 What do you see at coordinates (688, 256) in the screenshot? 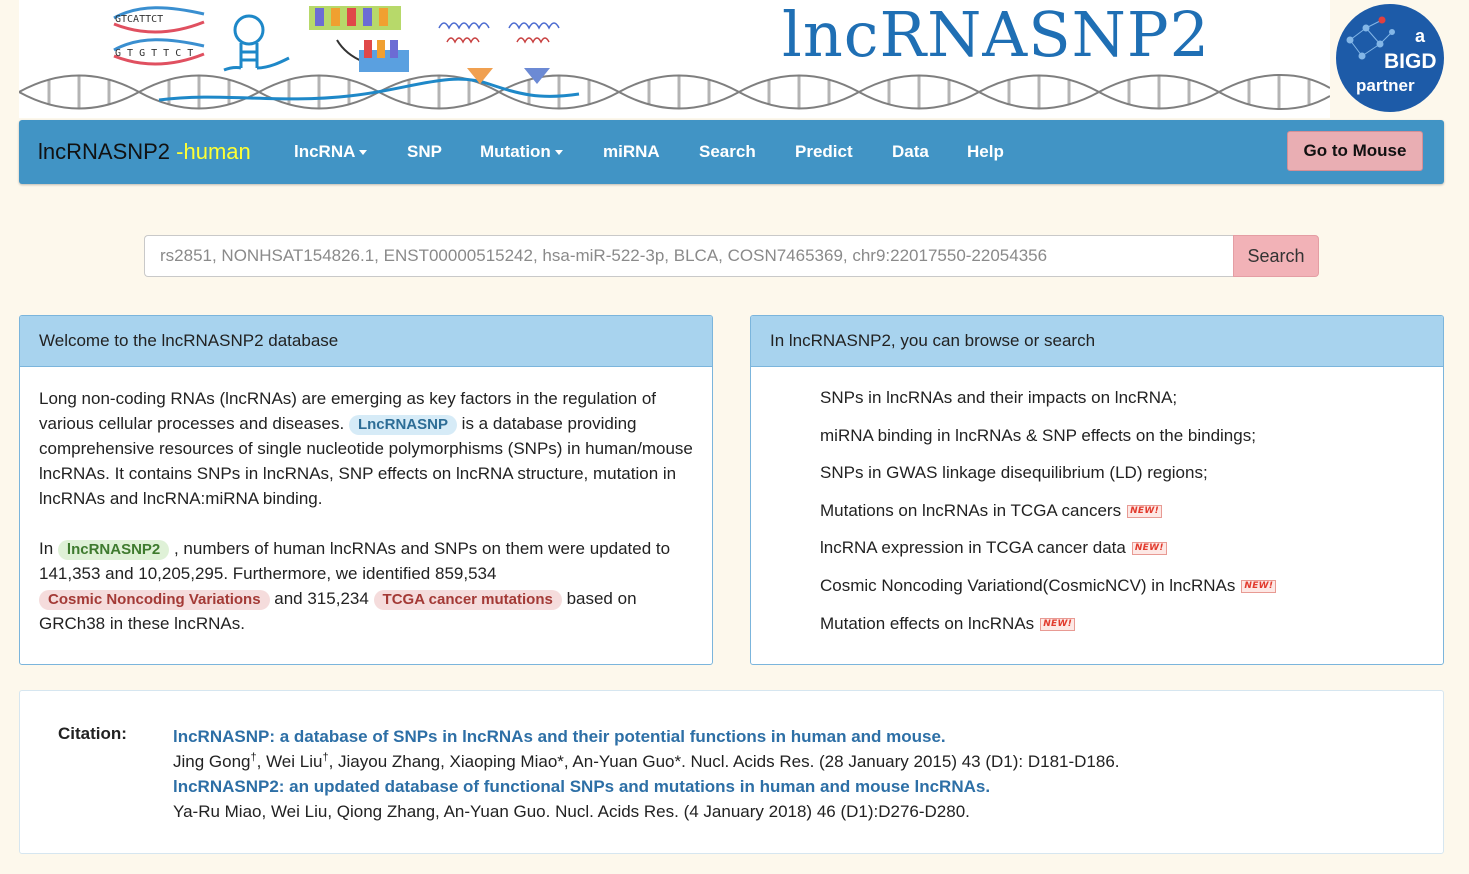
I see `search-input` at bounding box center [688, 256].